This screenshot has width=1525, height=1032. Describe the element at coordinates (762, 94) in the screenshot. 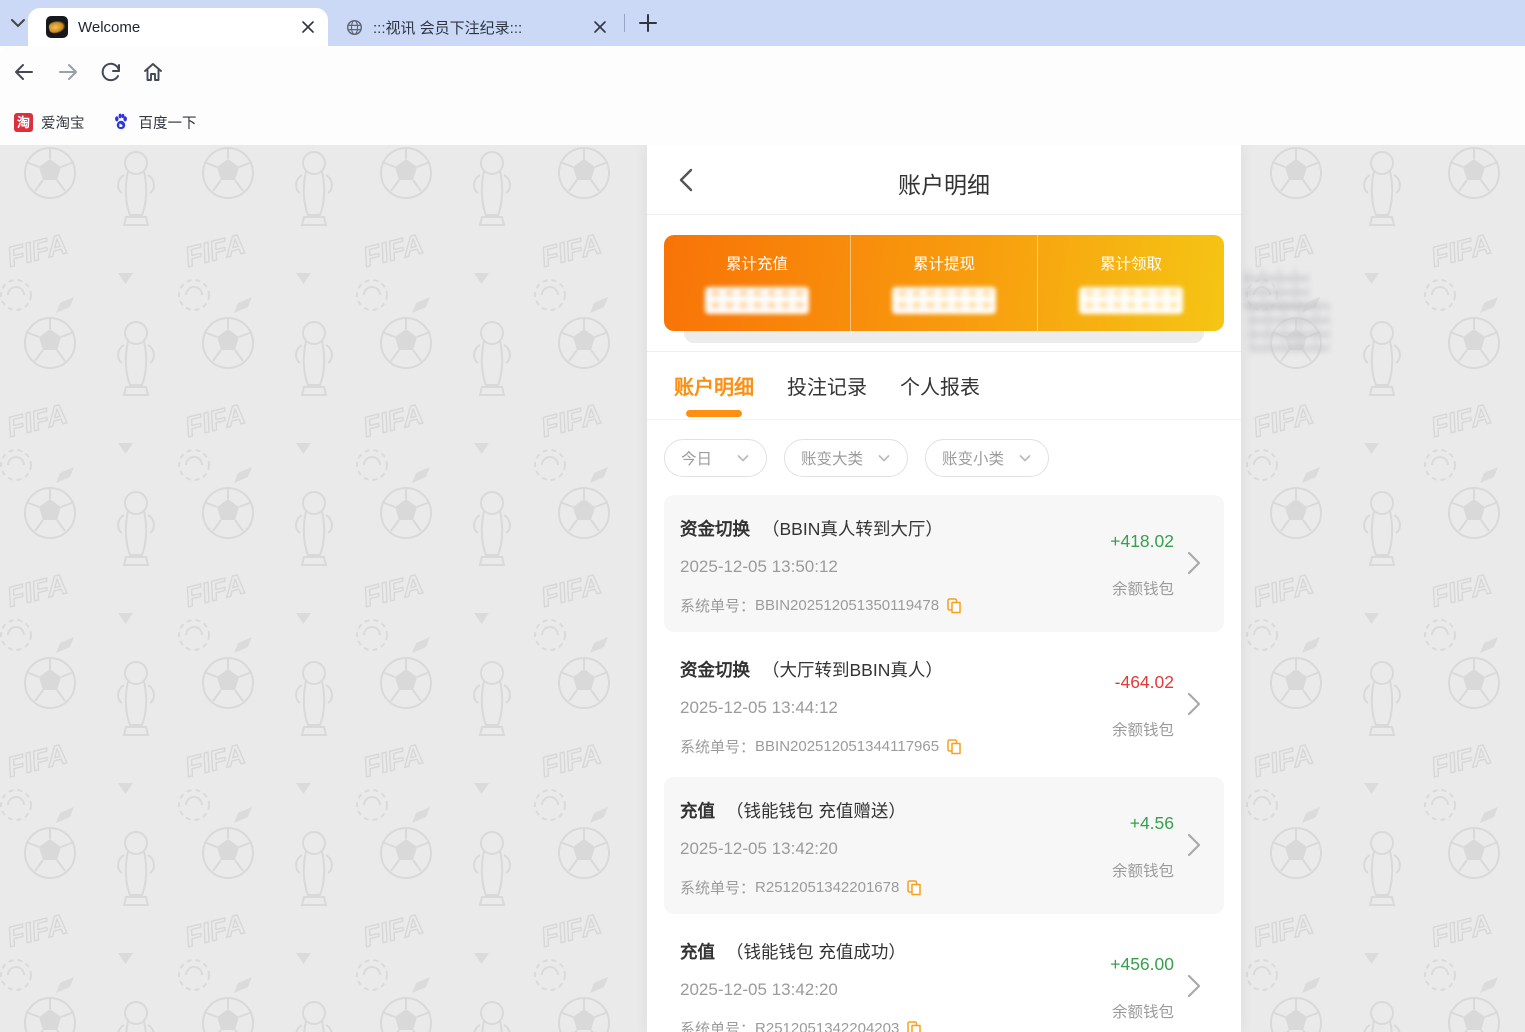

I see `browser-toolbar: 175616.cc/reports/index` at that location.